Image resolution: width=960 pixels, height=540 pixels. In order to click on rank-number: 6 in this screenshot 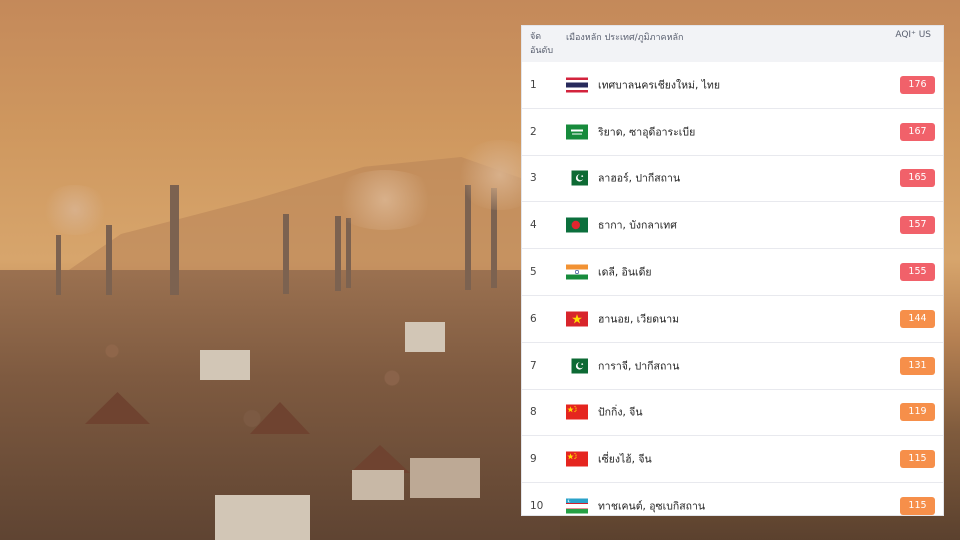, I will do `click(533, 318)`.